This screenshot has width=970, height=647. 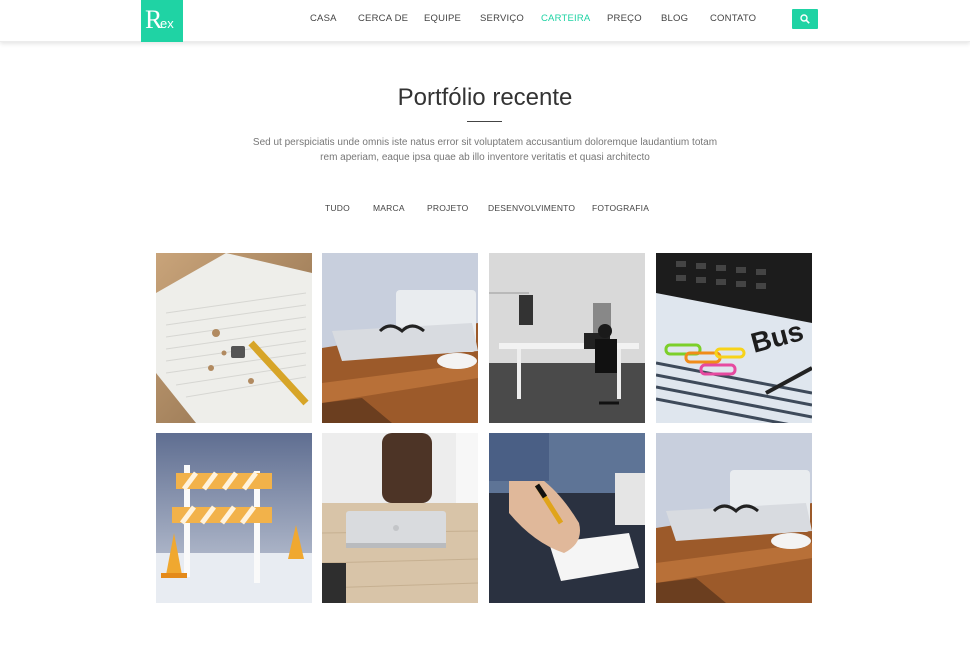 I want to click on hand-writing-photo, so click(x=567, y=518).